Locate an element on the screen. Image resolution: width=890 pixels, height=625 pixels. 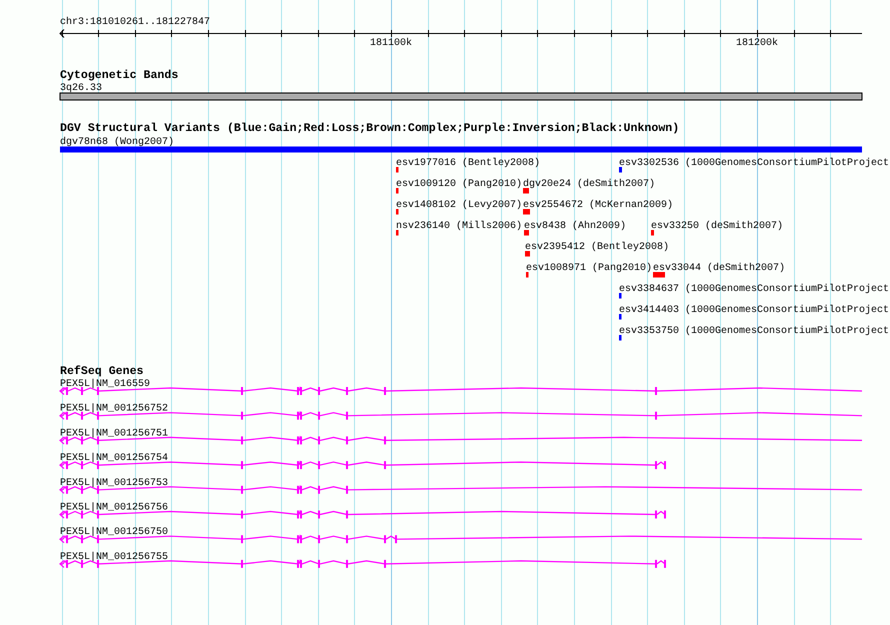
variant-label: esv1008971 (Pang2010) is located at coordinates (589, 268).